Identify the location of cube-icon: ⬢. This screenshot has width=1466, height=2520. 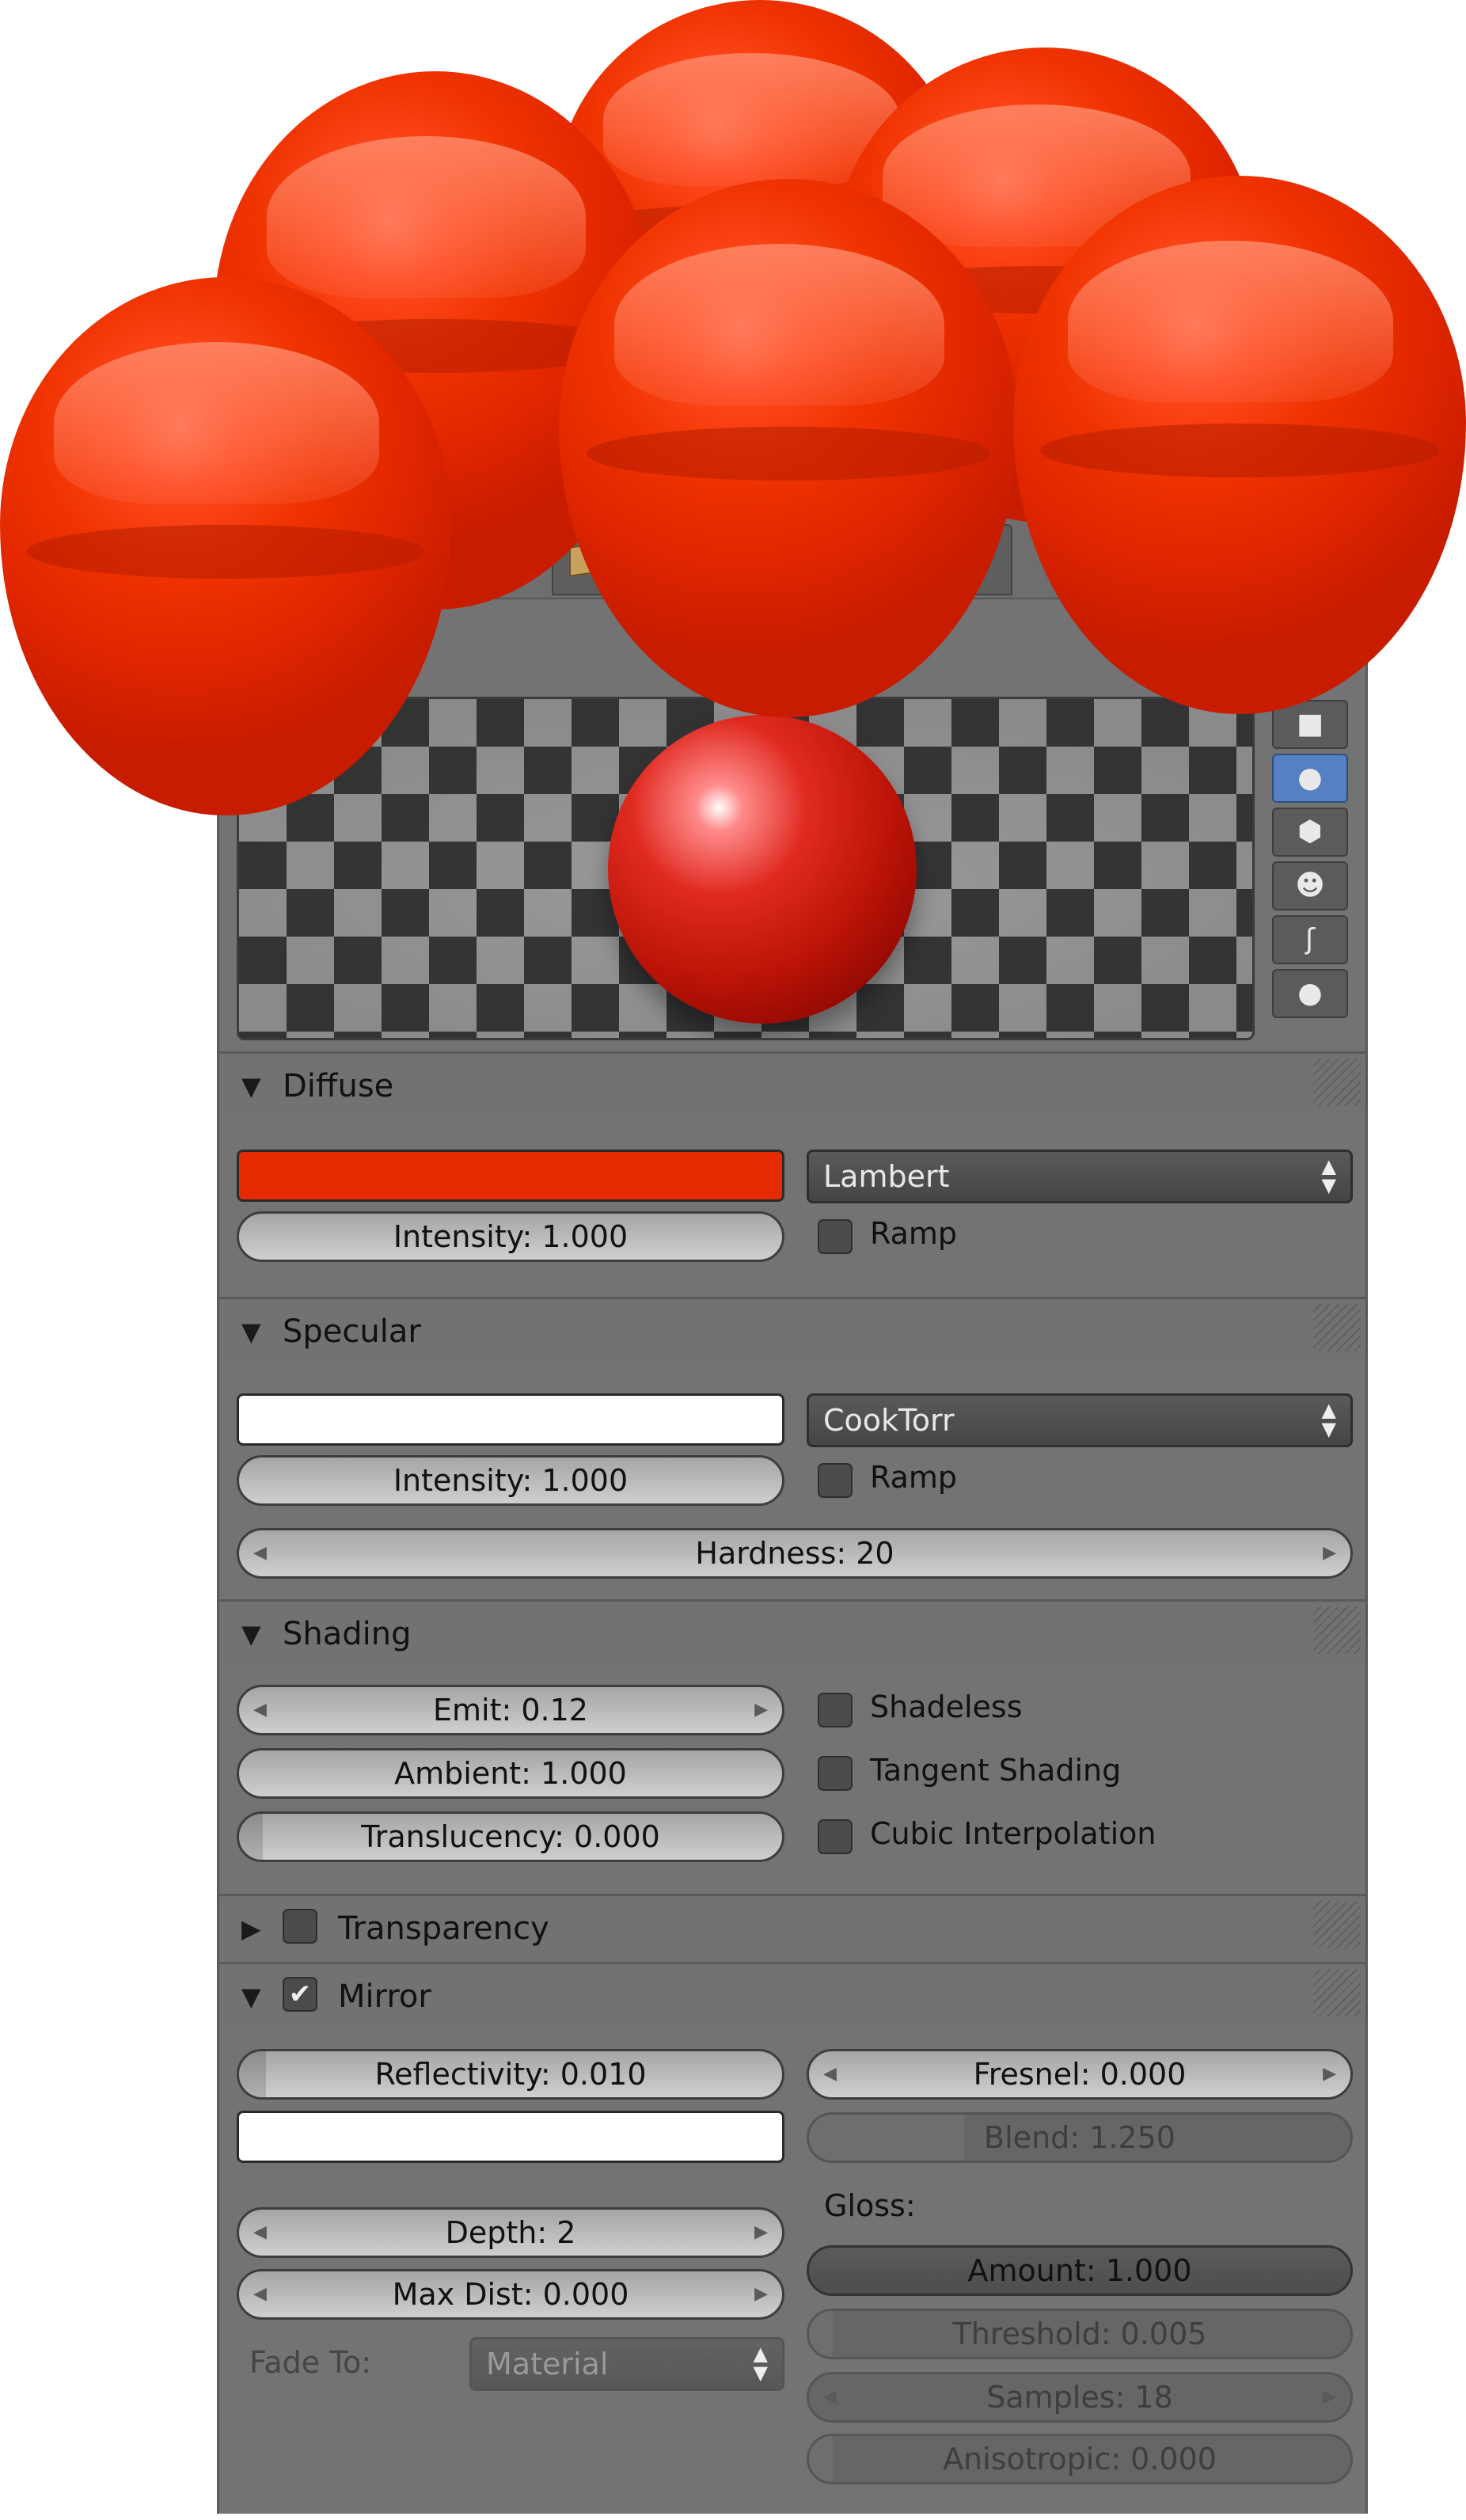
(1310, 831).